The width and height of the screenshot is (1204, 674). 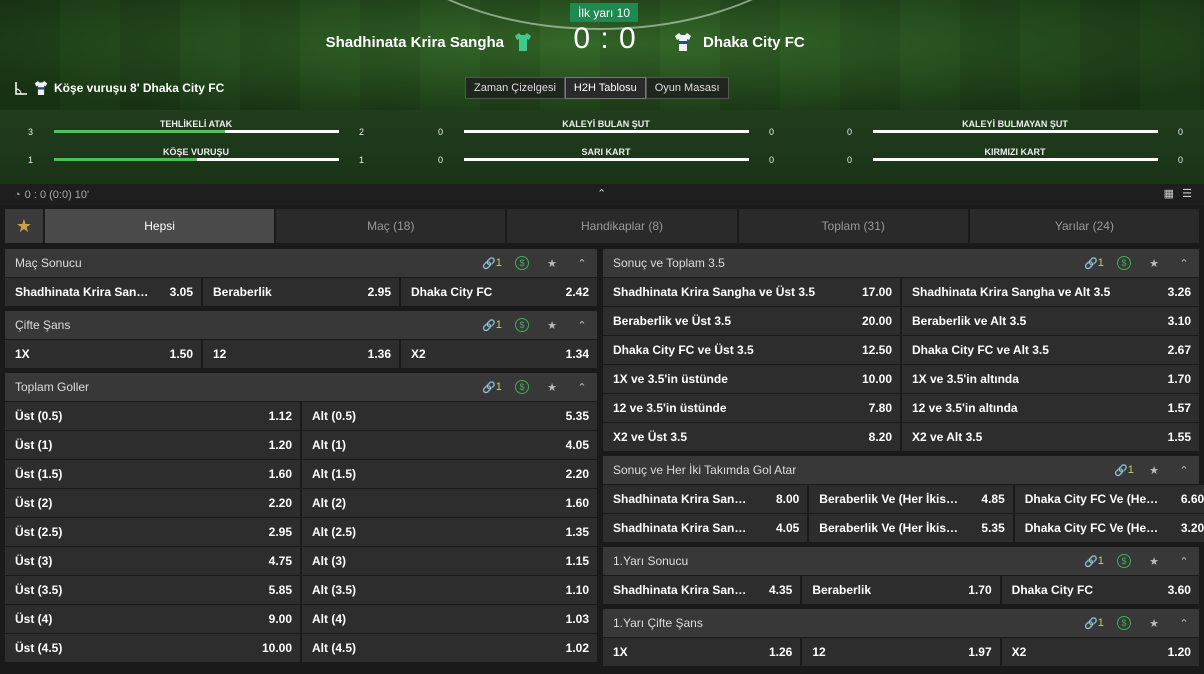 What do you see at coordinates (449, 590) in the screenshot?
I see `odds-button: Alt (3.5) 1.10` at bounding box center [449, 590].